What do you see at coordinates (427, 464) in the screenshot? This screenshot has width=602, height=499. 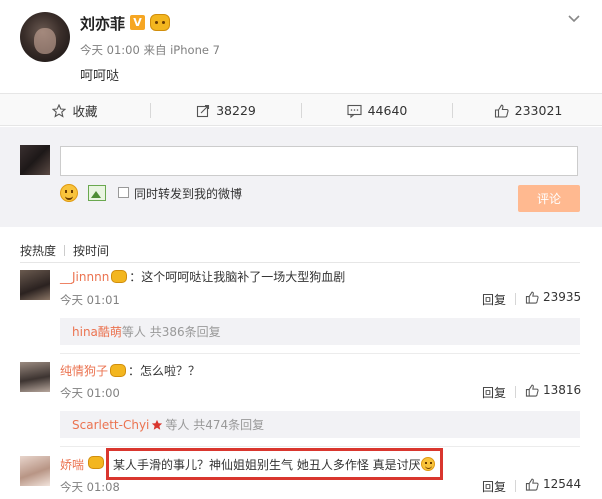 I see `smiley-emoji-icon` at bounding box center [427, 464].